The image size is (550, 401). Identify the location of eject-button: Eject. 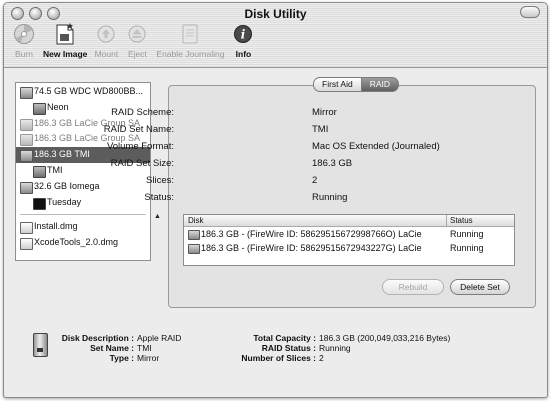
(137, 40).